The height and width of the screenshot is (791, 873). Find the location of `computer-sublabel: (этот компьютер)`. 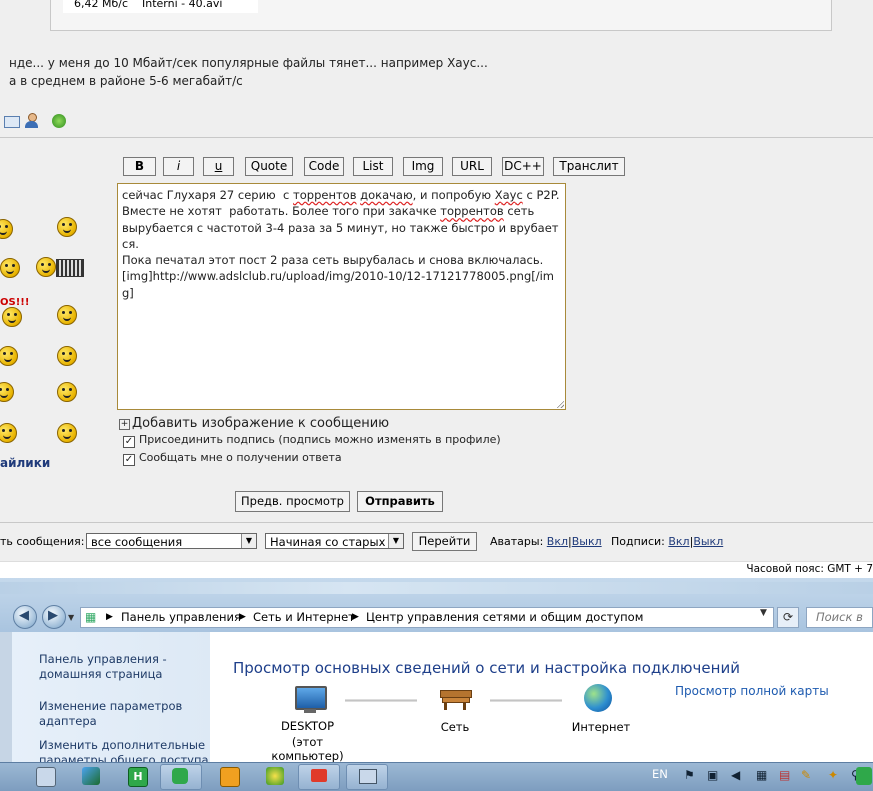

computer-sublabel: (этот компьютер) is located at coordinates (307, 749).